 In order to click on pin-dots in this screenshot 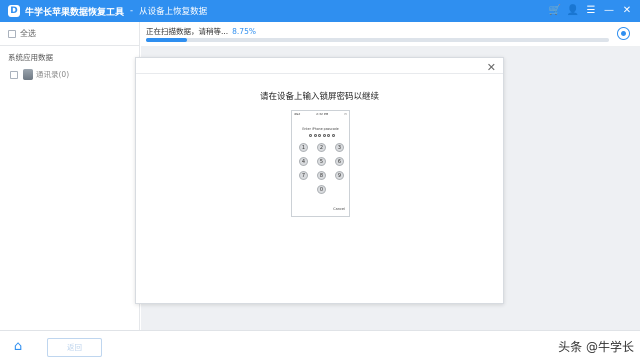, I will do `click(322, 135)`.